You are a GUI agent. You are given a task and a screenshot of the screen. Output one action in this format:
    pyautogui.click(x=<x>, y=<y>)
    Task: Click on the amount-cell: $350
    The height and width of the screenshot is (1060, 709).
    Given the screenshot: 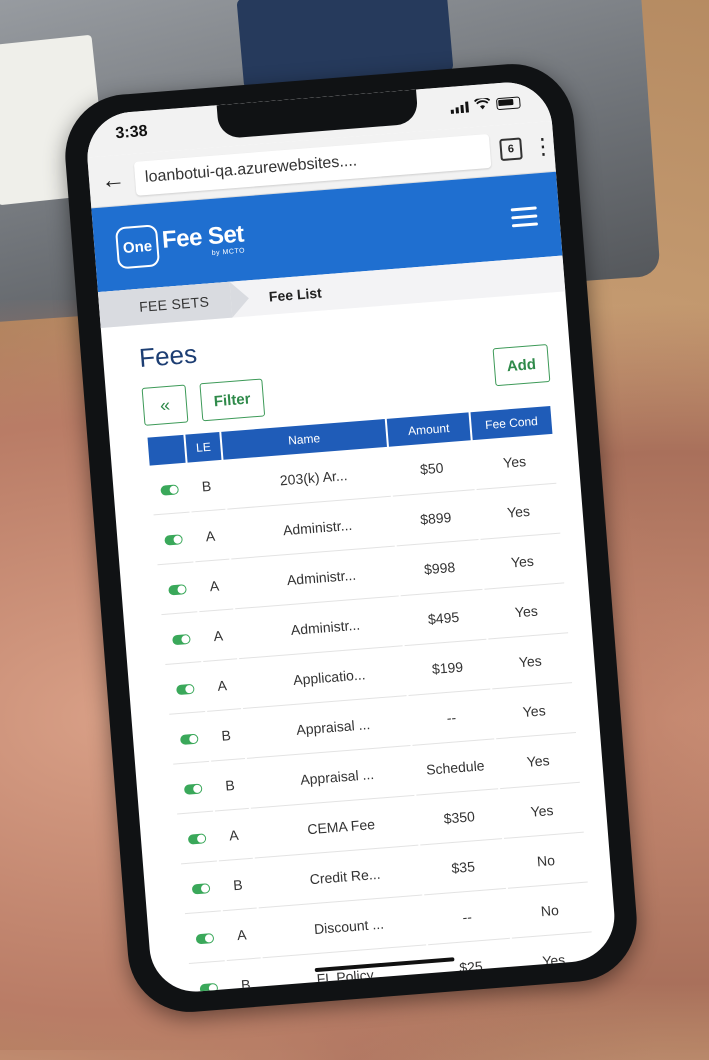 What is the action you would take?
    pyautogui.click(x=459, y=817)
    